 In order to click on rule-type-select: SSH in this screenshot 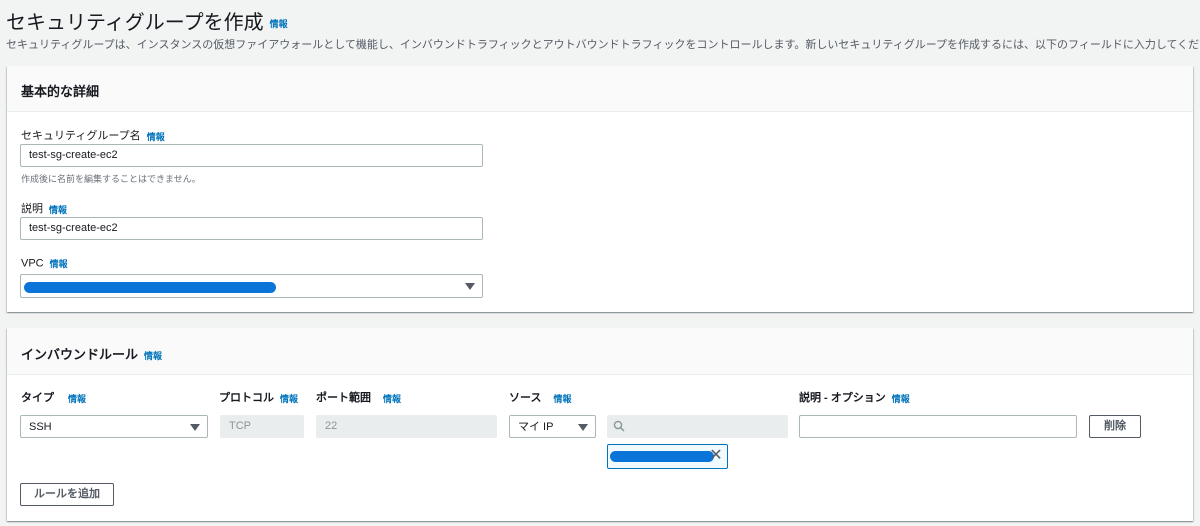, I will do `click(114, 426)`.